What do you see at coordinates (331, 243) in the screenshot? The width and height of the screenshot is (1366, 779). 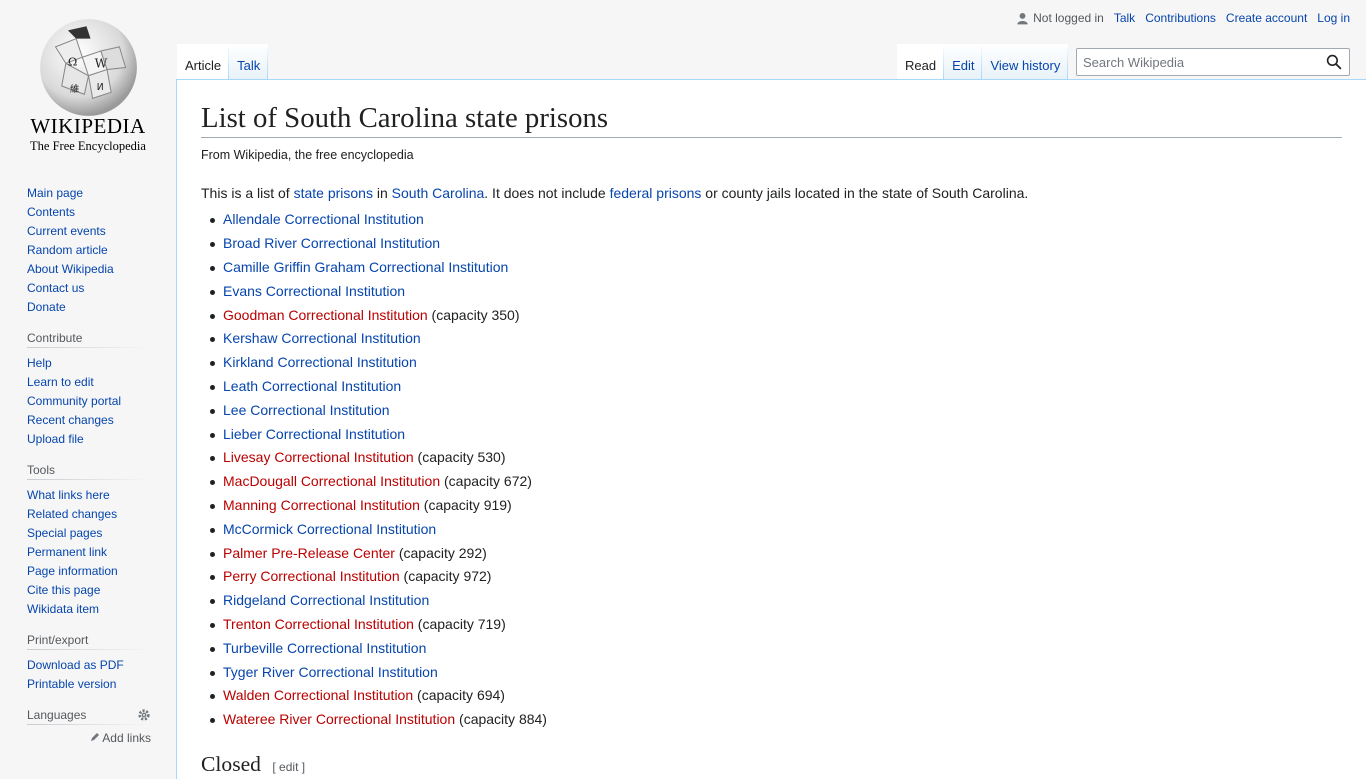 I see `prison-link: Broad River Correctional Institution` at bounding box center [331, 243].